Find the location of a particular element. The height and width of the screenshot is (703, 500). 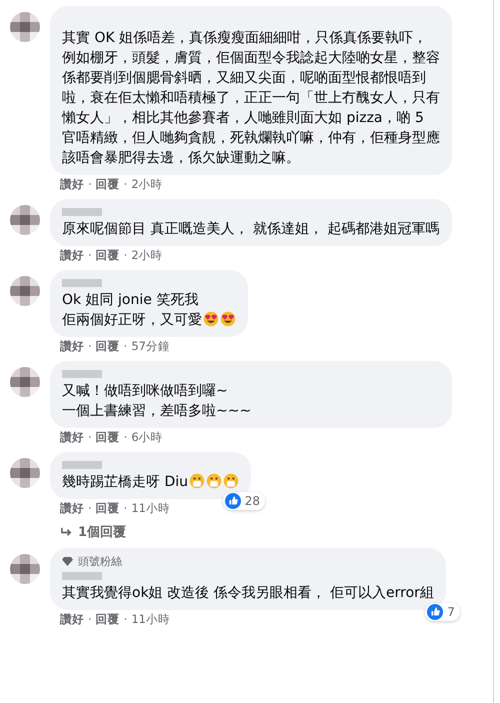

comment-text: Ok 姐同 jonie 笑死我 is located at coordinates (130, 300).